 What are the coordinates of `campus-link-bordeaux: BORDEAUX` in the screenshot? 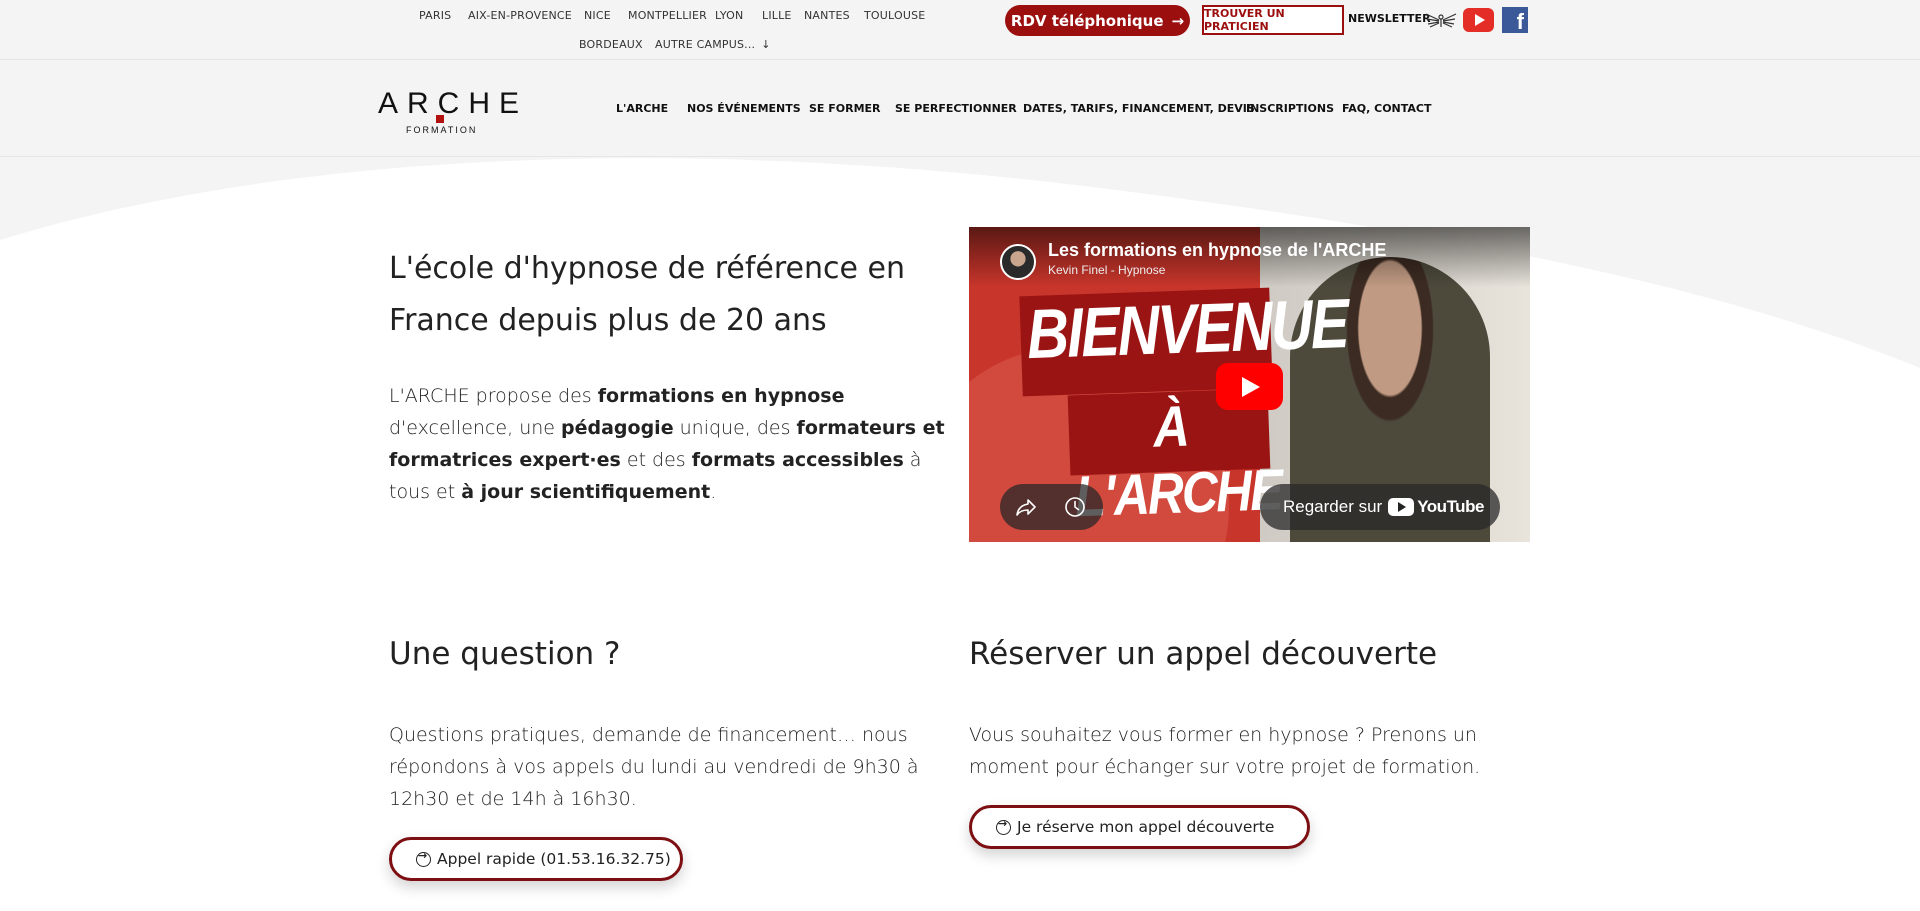 It's located at (611, 44).